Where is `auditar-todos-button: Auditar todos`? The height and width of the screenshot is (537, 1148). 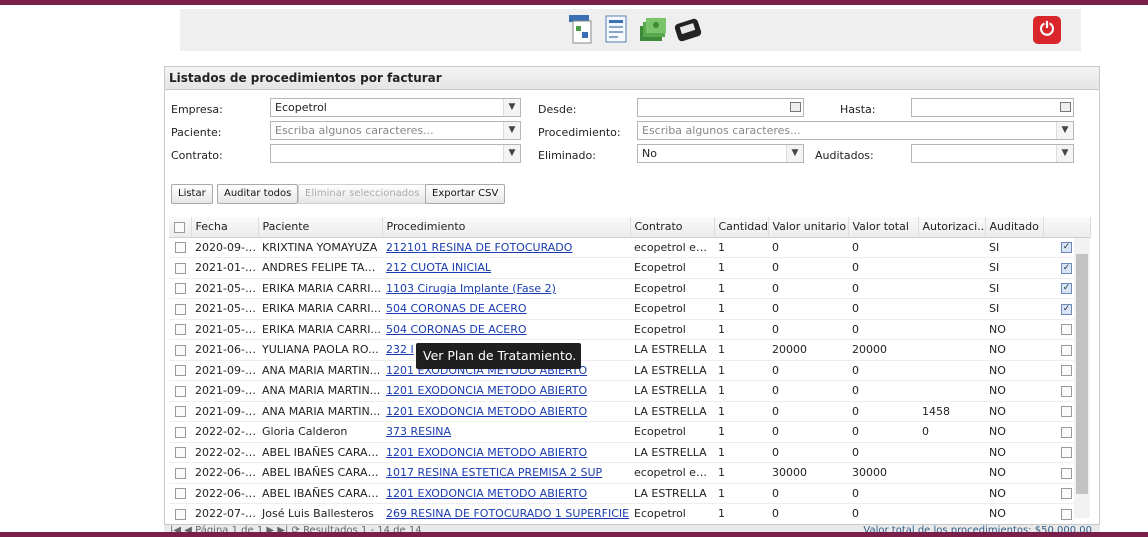 auditar-todos-button: Auditar todos is located at coordinates (258, 194).